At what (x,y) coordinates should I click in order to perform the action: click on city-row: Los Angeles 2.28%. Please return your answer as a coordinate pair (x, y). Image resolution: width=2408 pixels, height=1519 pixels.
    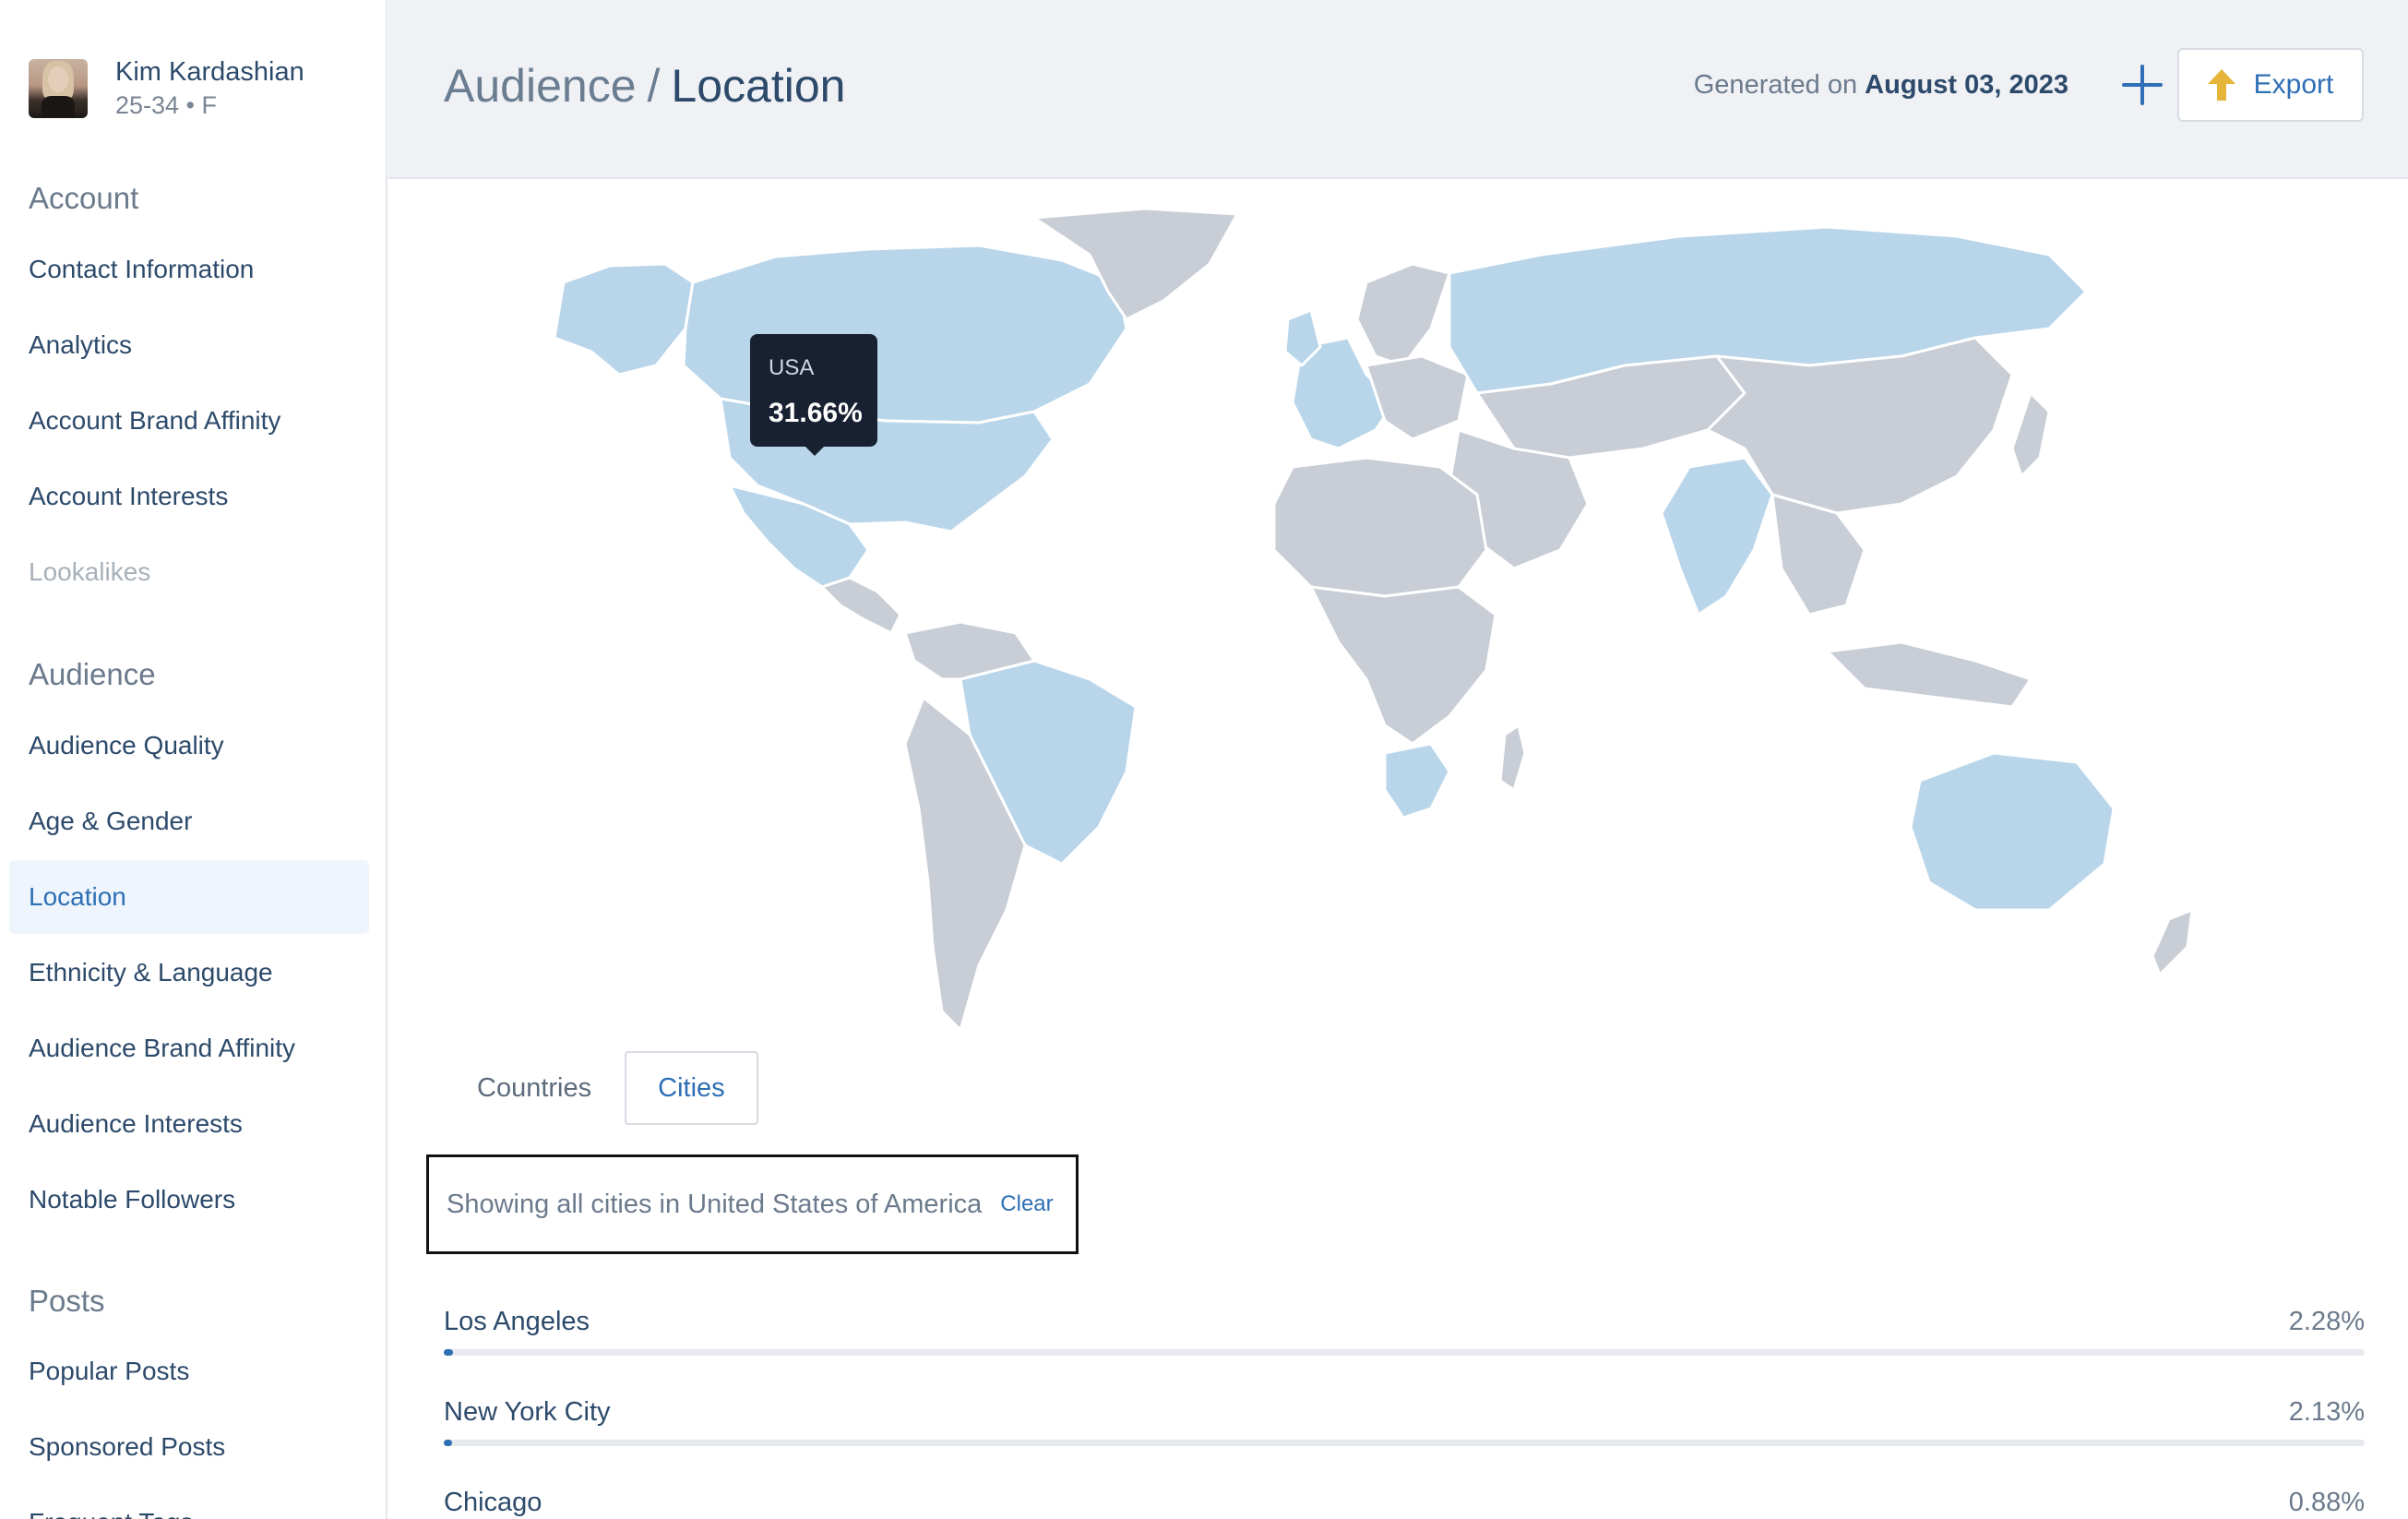
    Looking at the image, I should click on (1404, 1348).